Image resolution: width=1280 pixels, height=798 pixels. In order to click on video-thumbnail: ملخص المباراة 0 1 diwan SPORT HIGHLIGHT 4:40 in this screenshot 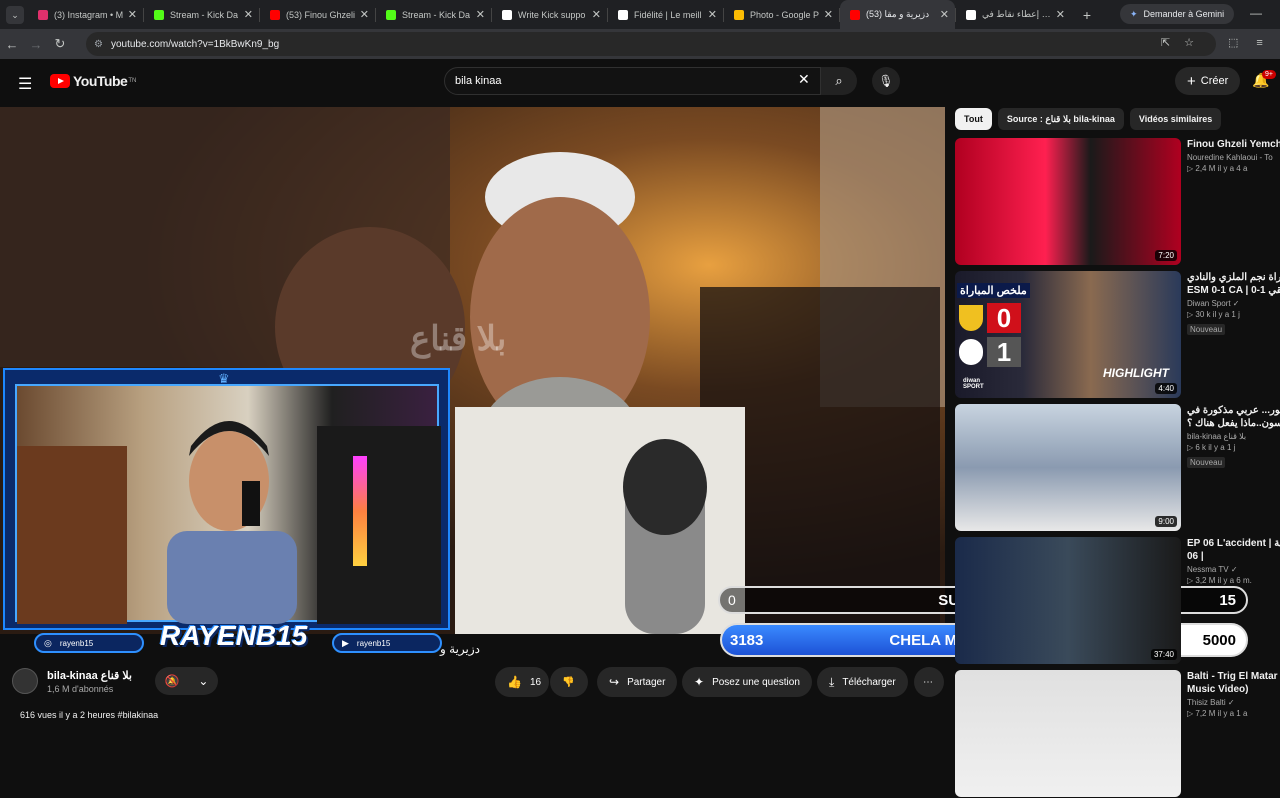, I will do `click(1068, 334)`.